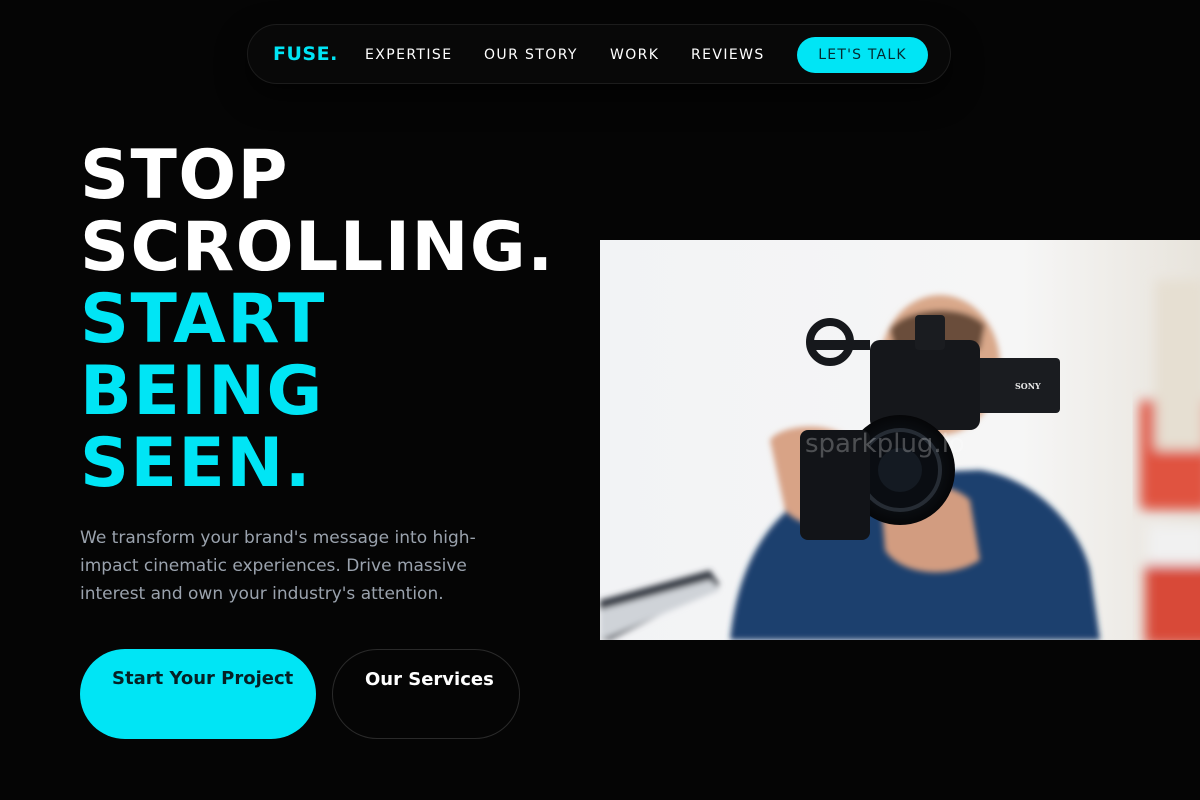 This screenshot has height=800, width=1200. What do you see at coordinates (1028, 386) in the screenshot?
I see `camera-brand-label: SONY` at bounding box center [1028, 386].